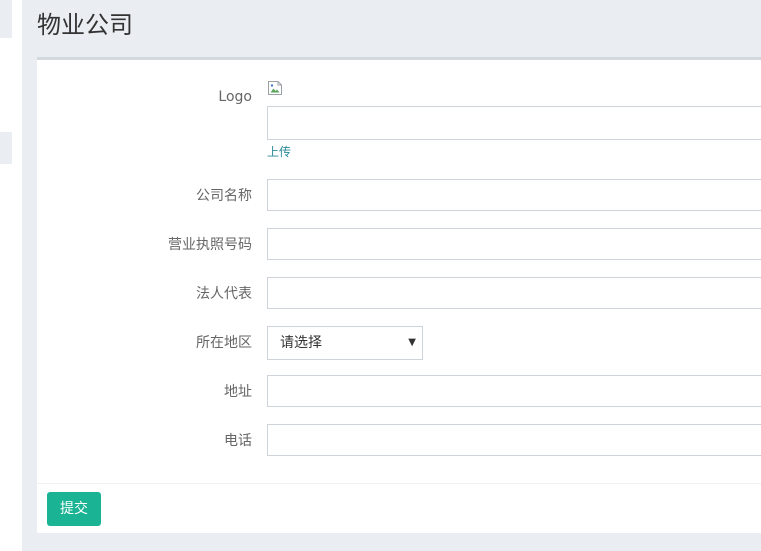  Describe the element at coordinates (210, 245) in the screenshot. I see `license-number-label: 营业执照号码` at that location.